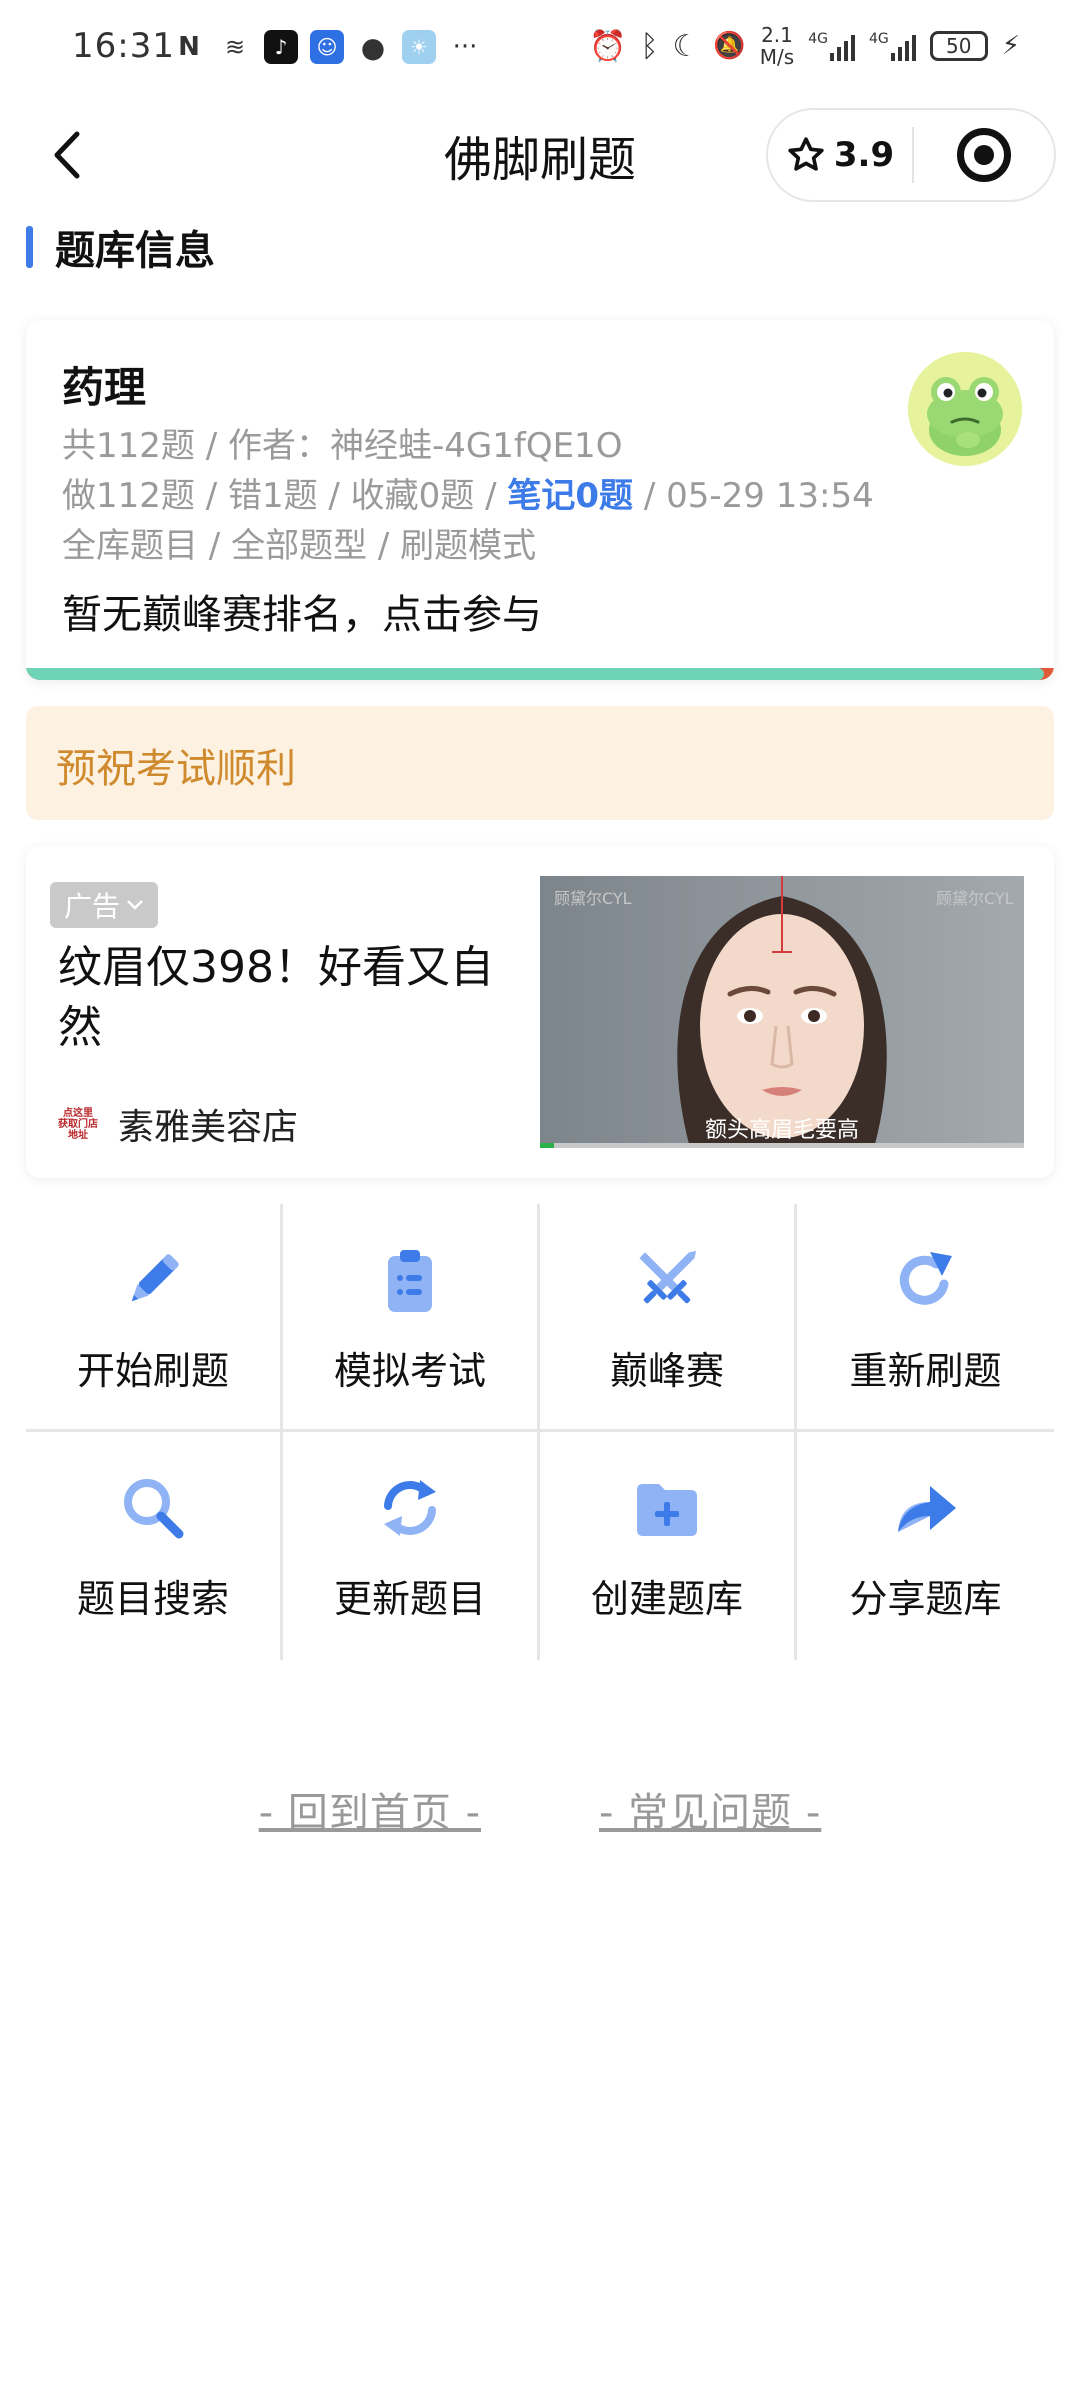 This screenshot has height=2400, width=1080. I want to click on rating-value: 3.9, so click(864, 155).